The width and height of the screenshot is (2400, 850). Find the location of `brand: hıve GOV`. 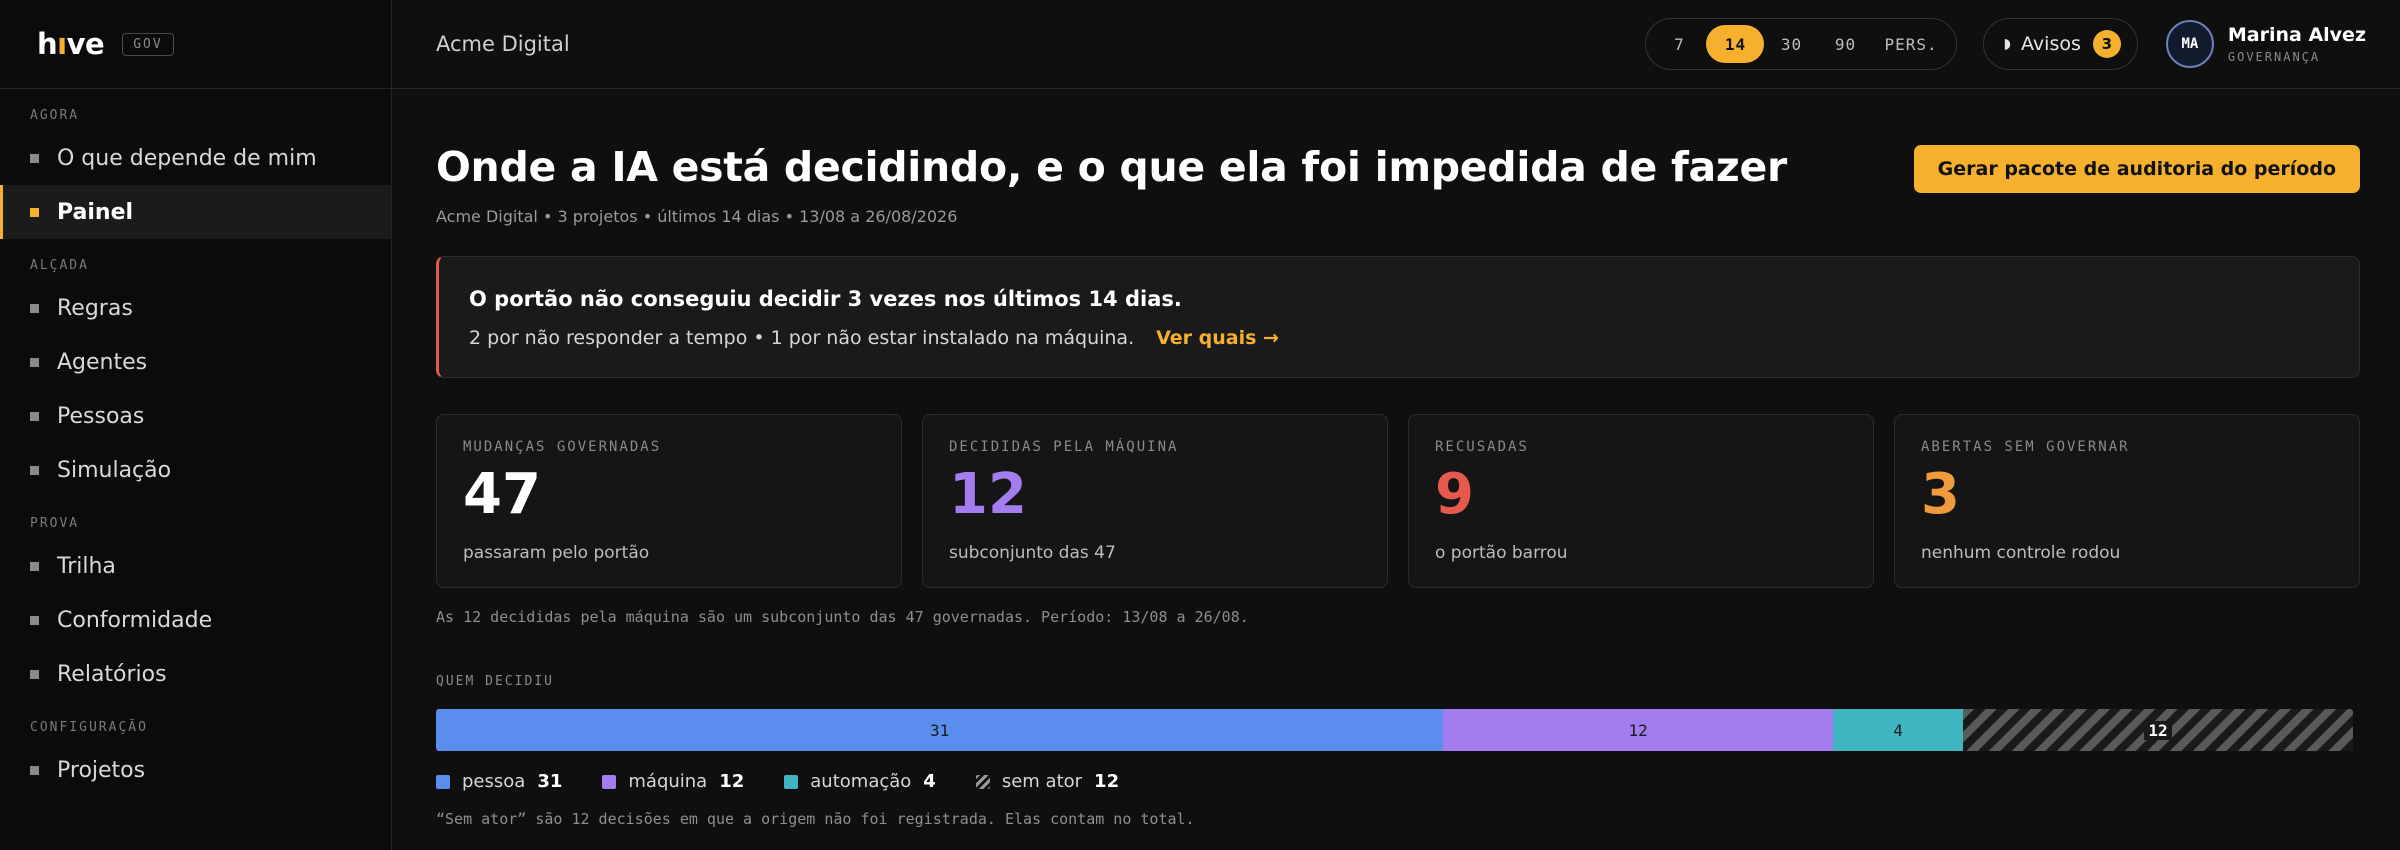

brand: hıve GOV is located at coordinates (195, 44).